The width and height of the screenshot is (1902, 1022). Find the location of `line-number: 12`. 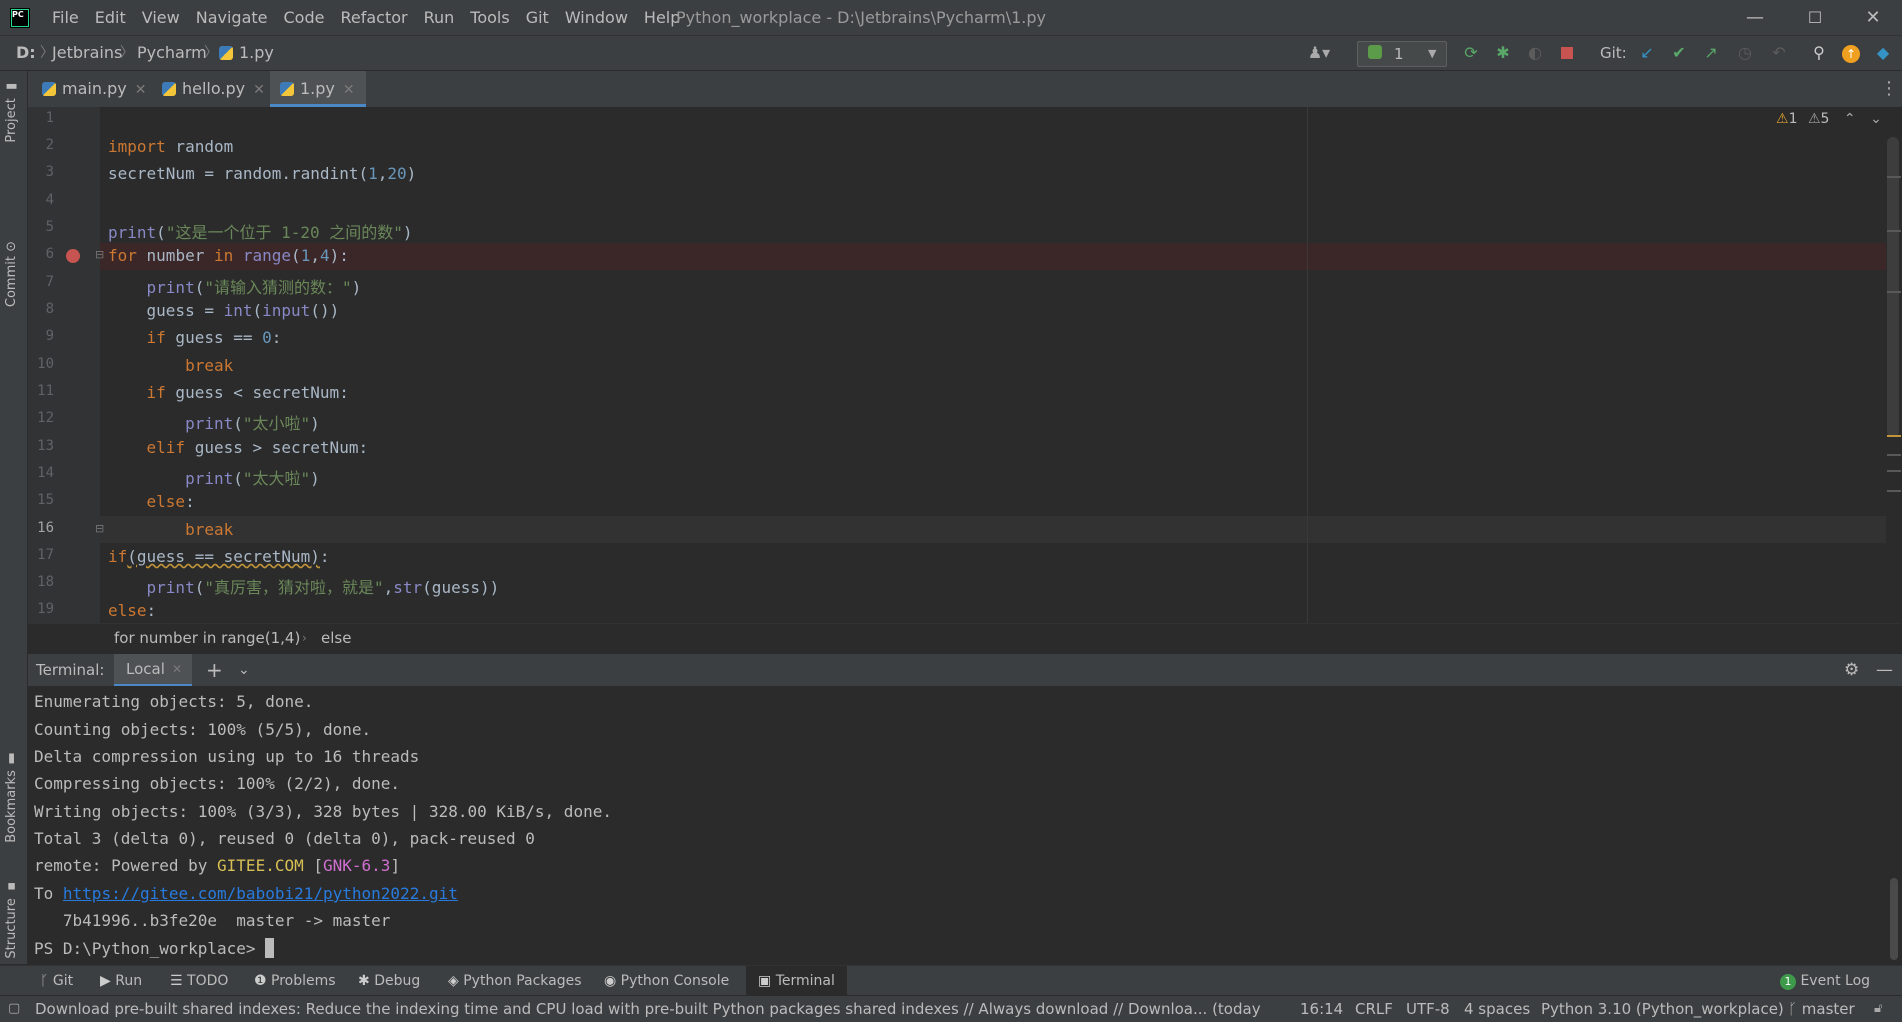

line-number: 12 is located at coordinates (45, 418).